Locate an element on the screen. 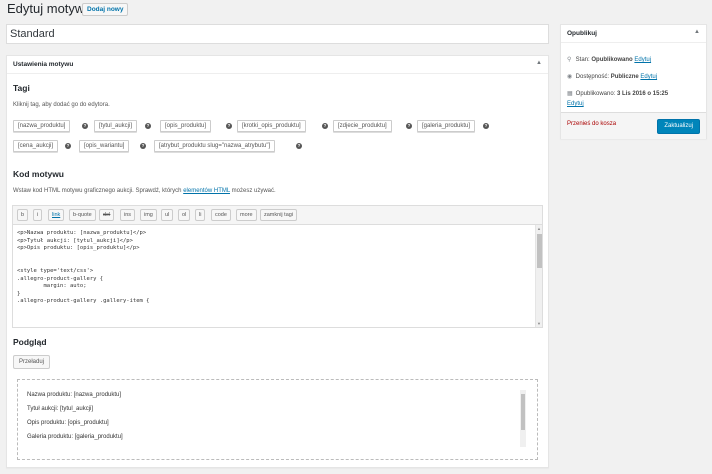 The image size is (712, 474). preview-heading: Podgląd is located at coordinates (30, 342).